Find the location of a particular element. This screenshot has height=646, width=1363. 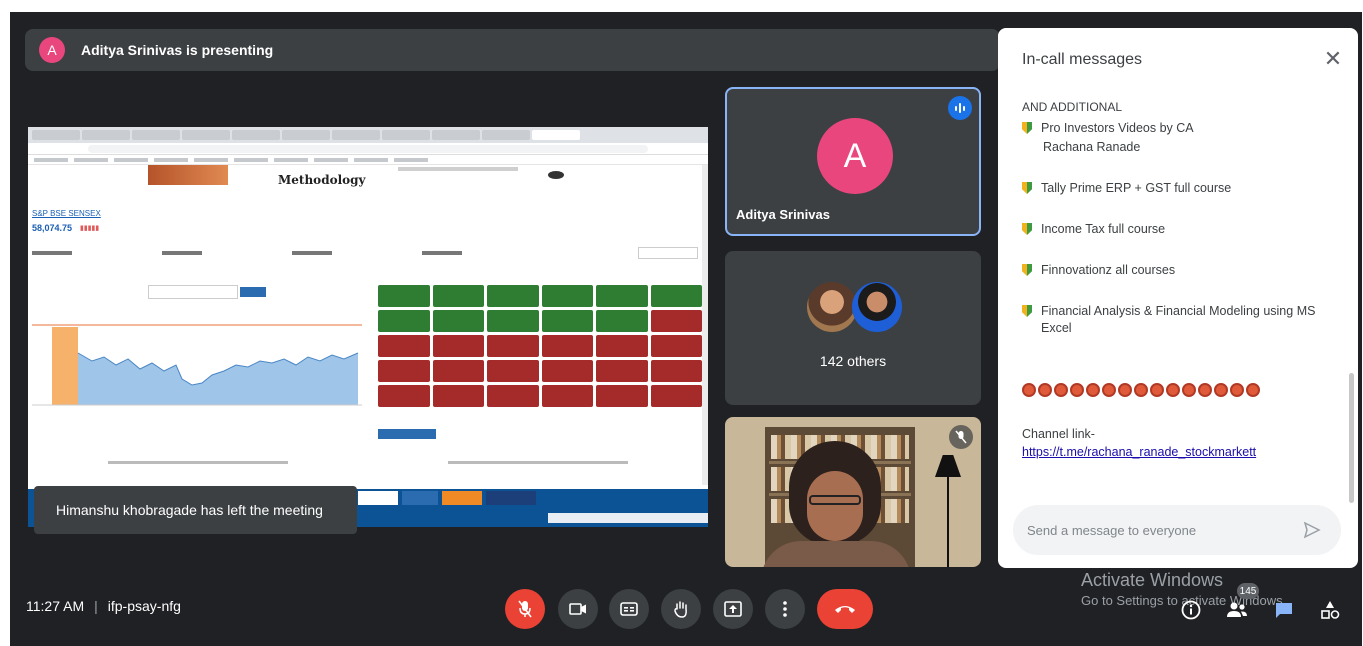

chat-message: Income Tax full course is located at coordinates (1103, 229).